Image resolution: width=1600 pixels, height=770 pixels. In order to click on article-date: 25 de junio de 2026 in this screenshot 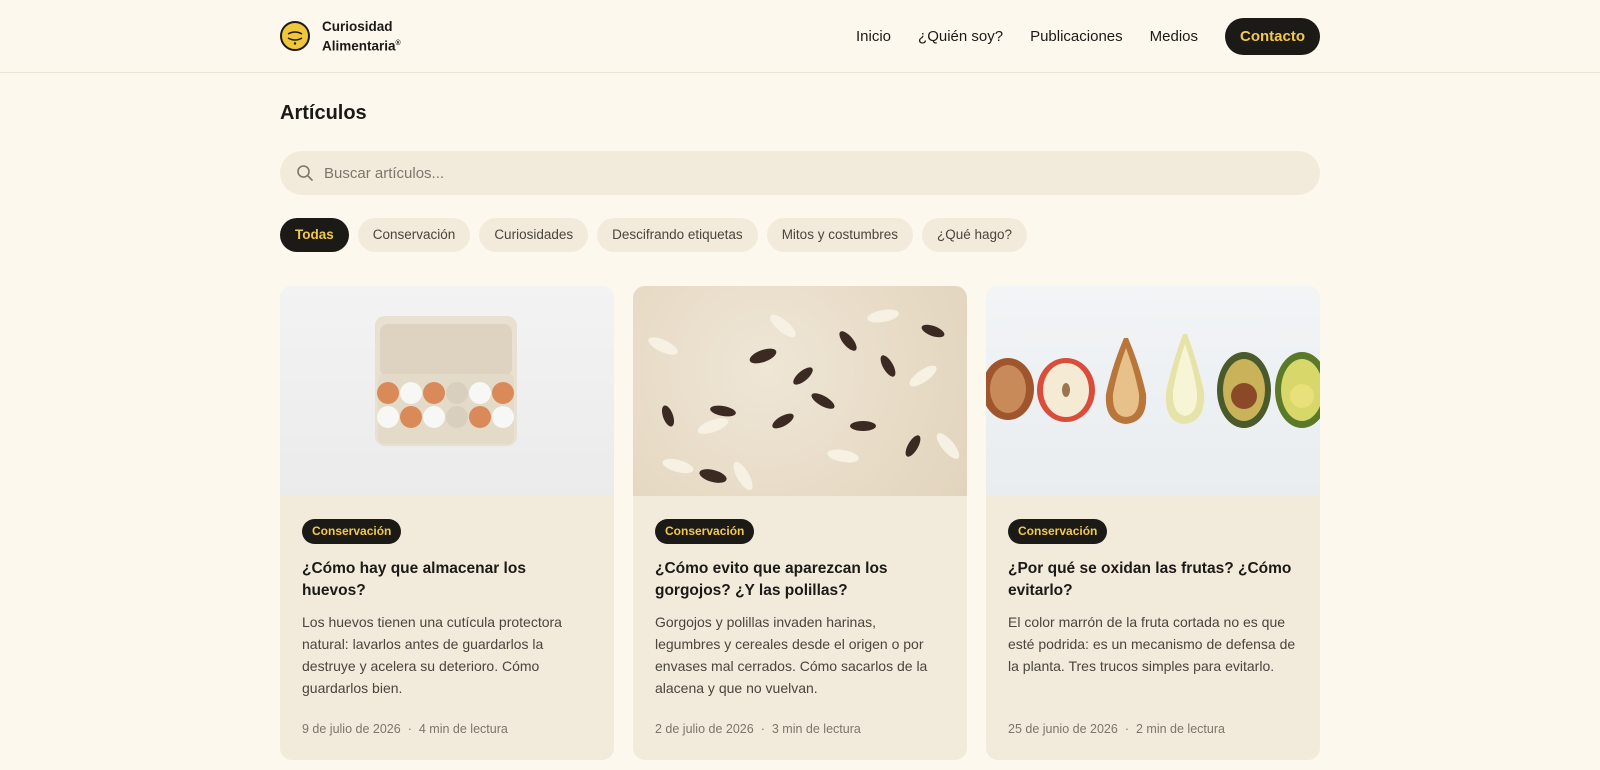, I will do `click(1063, 729)`.